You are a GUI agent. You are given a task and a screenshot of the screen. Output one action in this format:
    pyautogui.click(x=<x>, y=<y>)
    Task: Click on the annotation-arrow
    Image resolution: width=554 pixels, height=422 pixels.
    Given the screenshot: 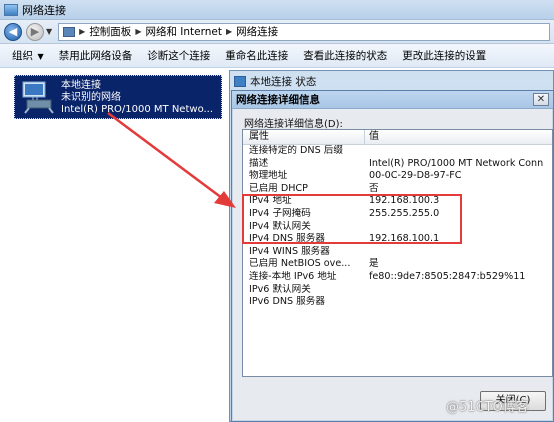 What is the action you would take?
    pyautogui.click(x=171, y=159)
    